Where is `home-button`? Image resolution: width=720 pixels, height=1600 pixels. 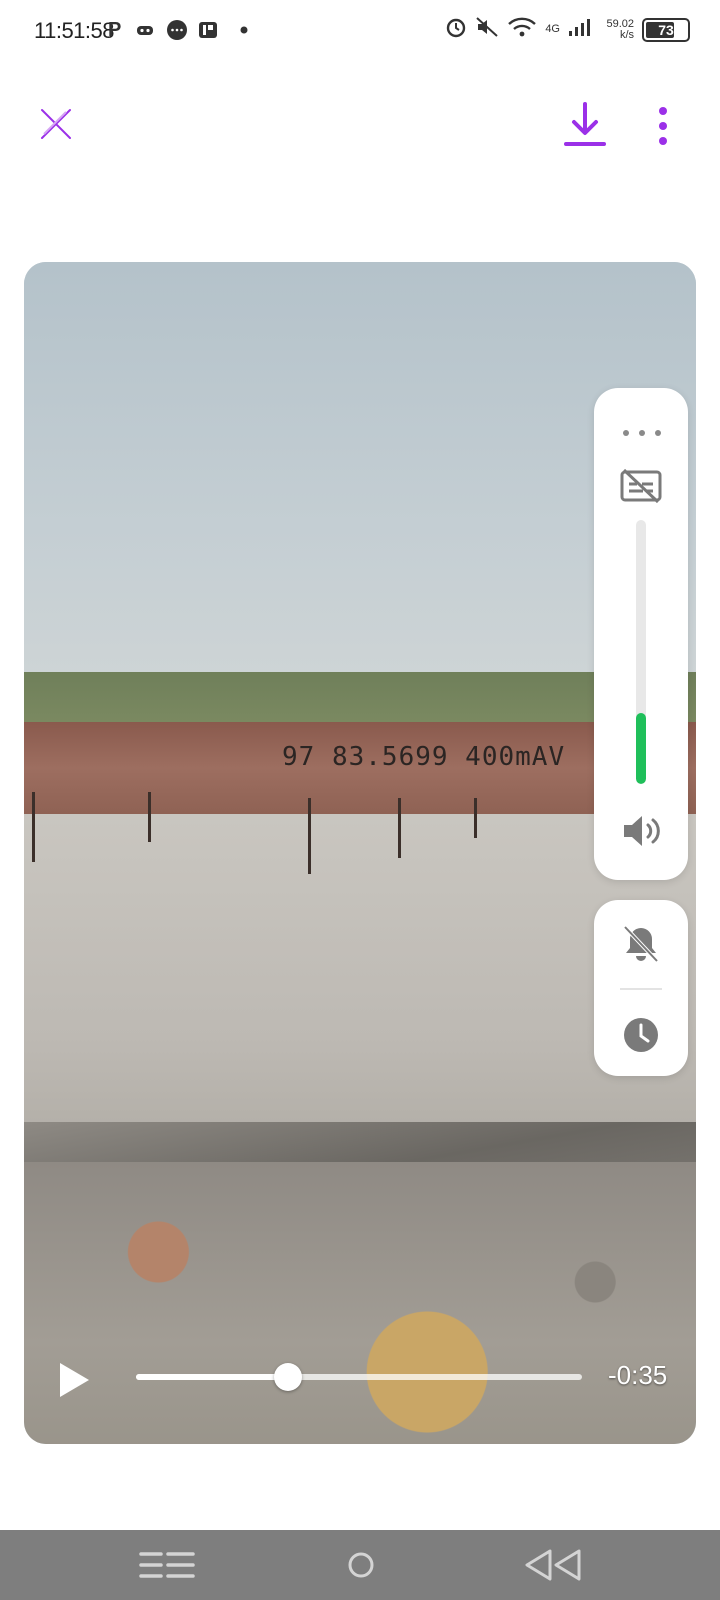 home-button is located at coordinates (361, 1565).